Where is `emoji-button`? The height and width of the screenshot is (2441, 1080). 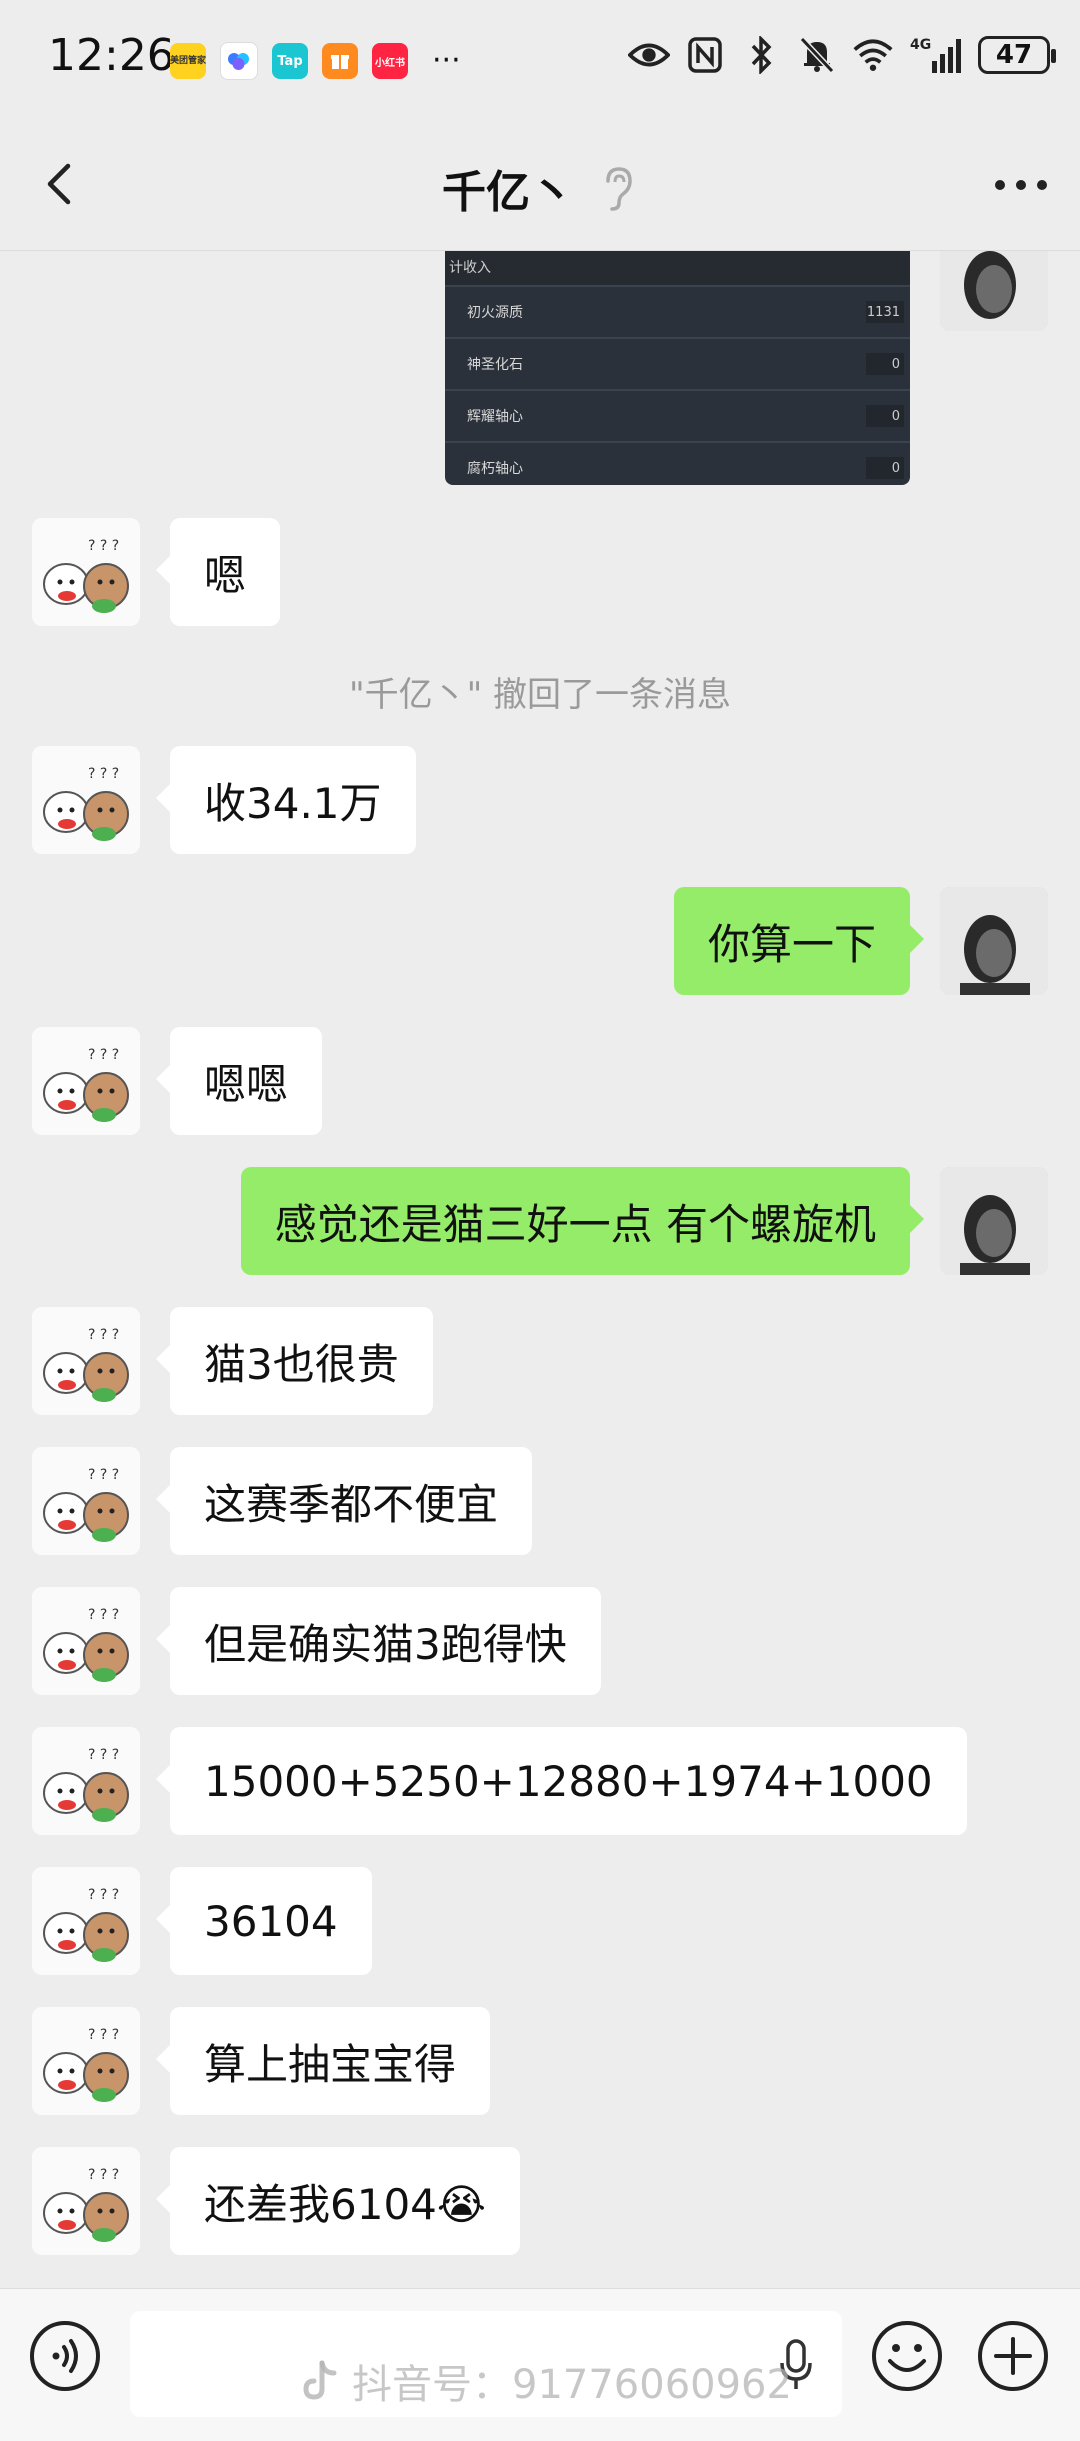
emoji-button is located at coordinates (907, 2356).